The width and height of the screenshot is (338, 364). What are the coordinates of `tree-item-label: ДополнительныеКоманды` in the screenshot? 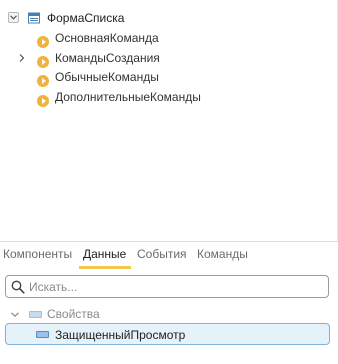 It's located at (128, 97).